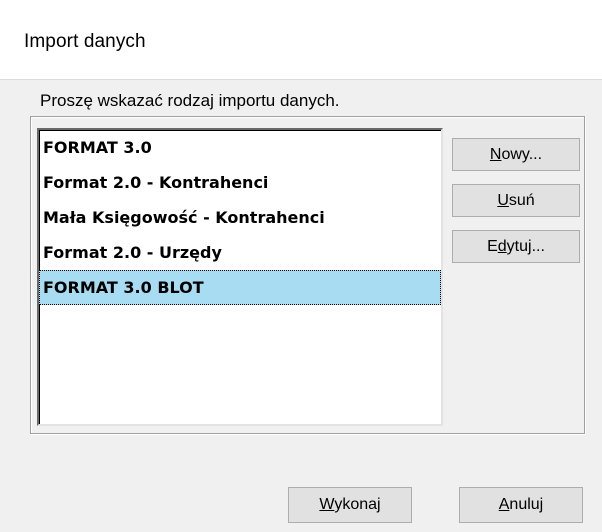 The width and height of the screenshot is (602, 532). What do you see at coordinates (190, 100) in the screenshot?
I see `import-type-prompt: Proszę wskazać rodzaj importu danych.` at bounding box center [190, 100].